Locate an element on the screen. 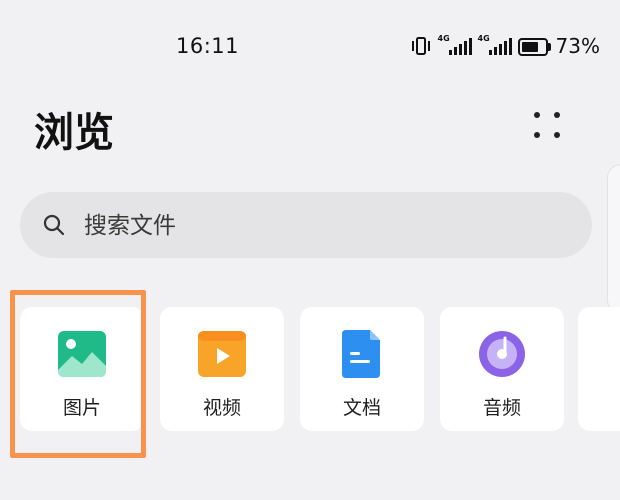  category-tile-videos: 视频 is located at coordinates (222, 369).